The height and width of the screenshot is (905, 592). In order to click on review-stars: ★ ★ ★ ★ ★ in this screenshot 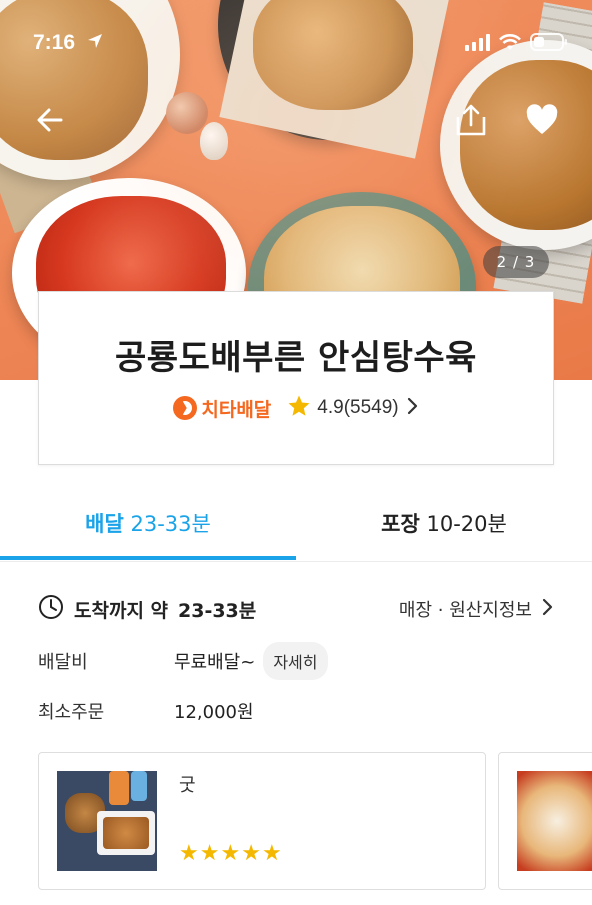, I will do `click(230, 854)`.